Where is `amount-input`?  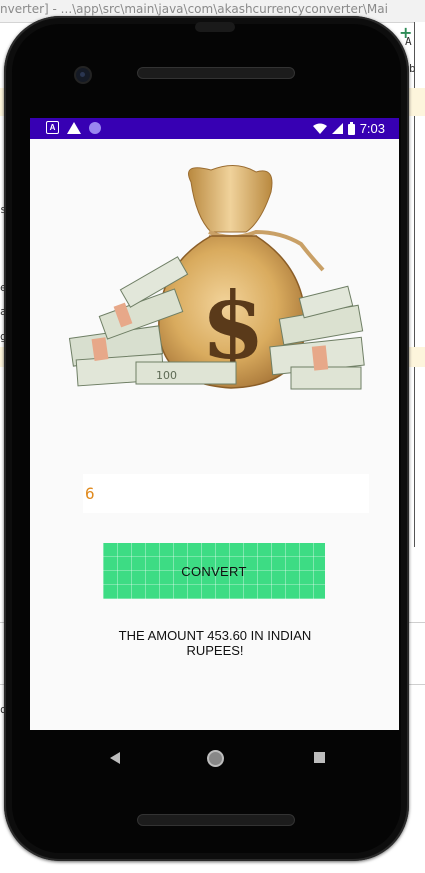
amount-input is located at coordinates (226, 493).